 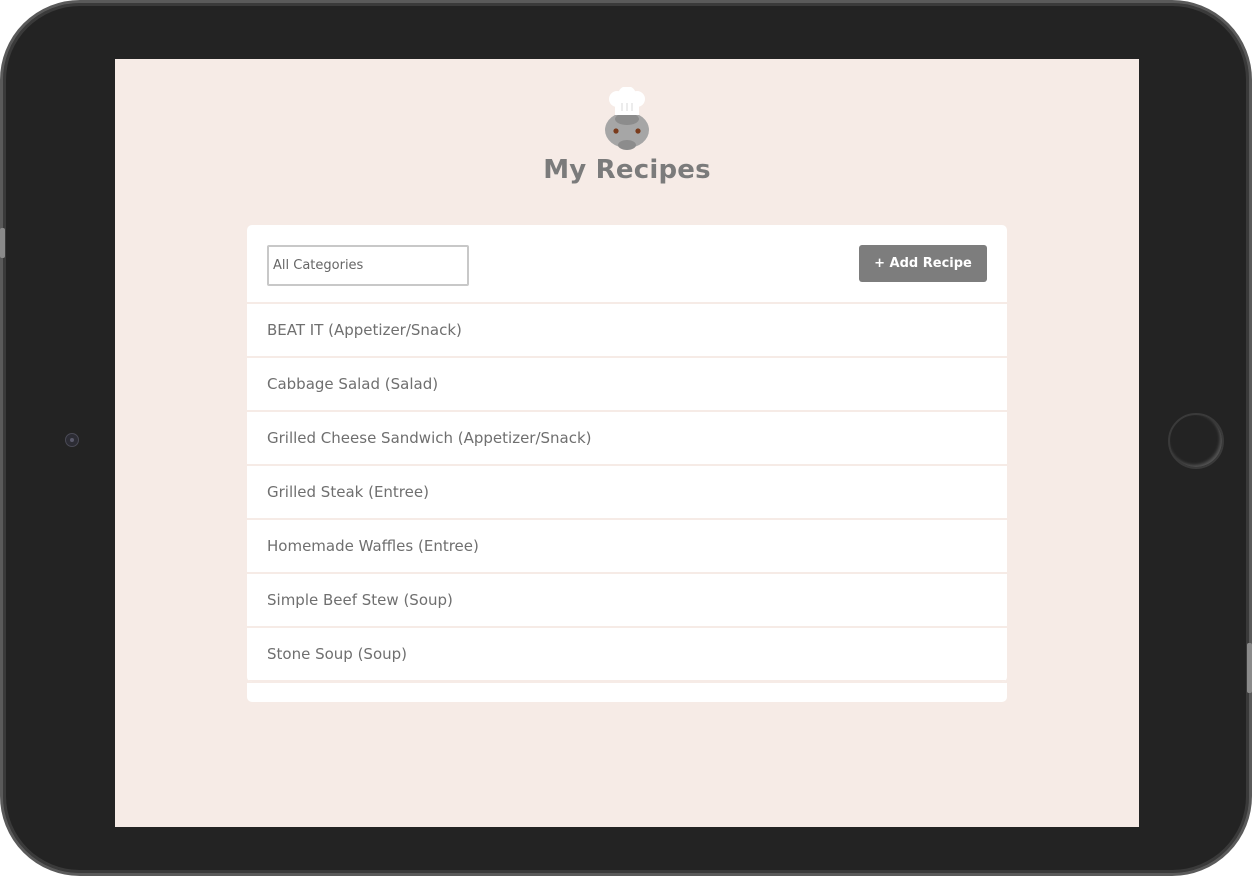 What do you see at coordinates (627, 601) in the screenshot?
I see `recipe-list-item: Simple Beef Stew (Soup)` at bounding box center [627, 601].